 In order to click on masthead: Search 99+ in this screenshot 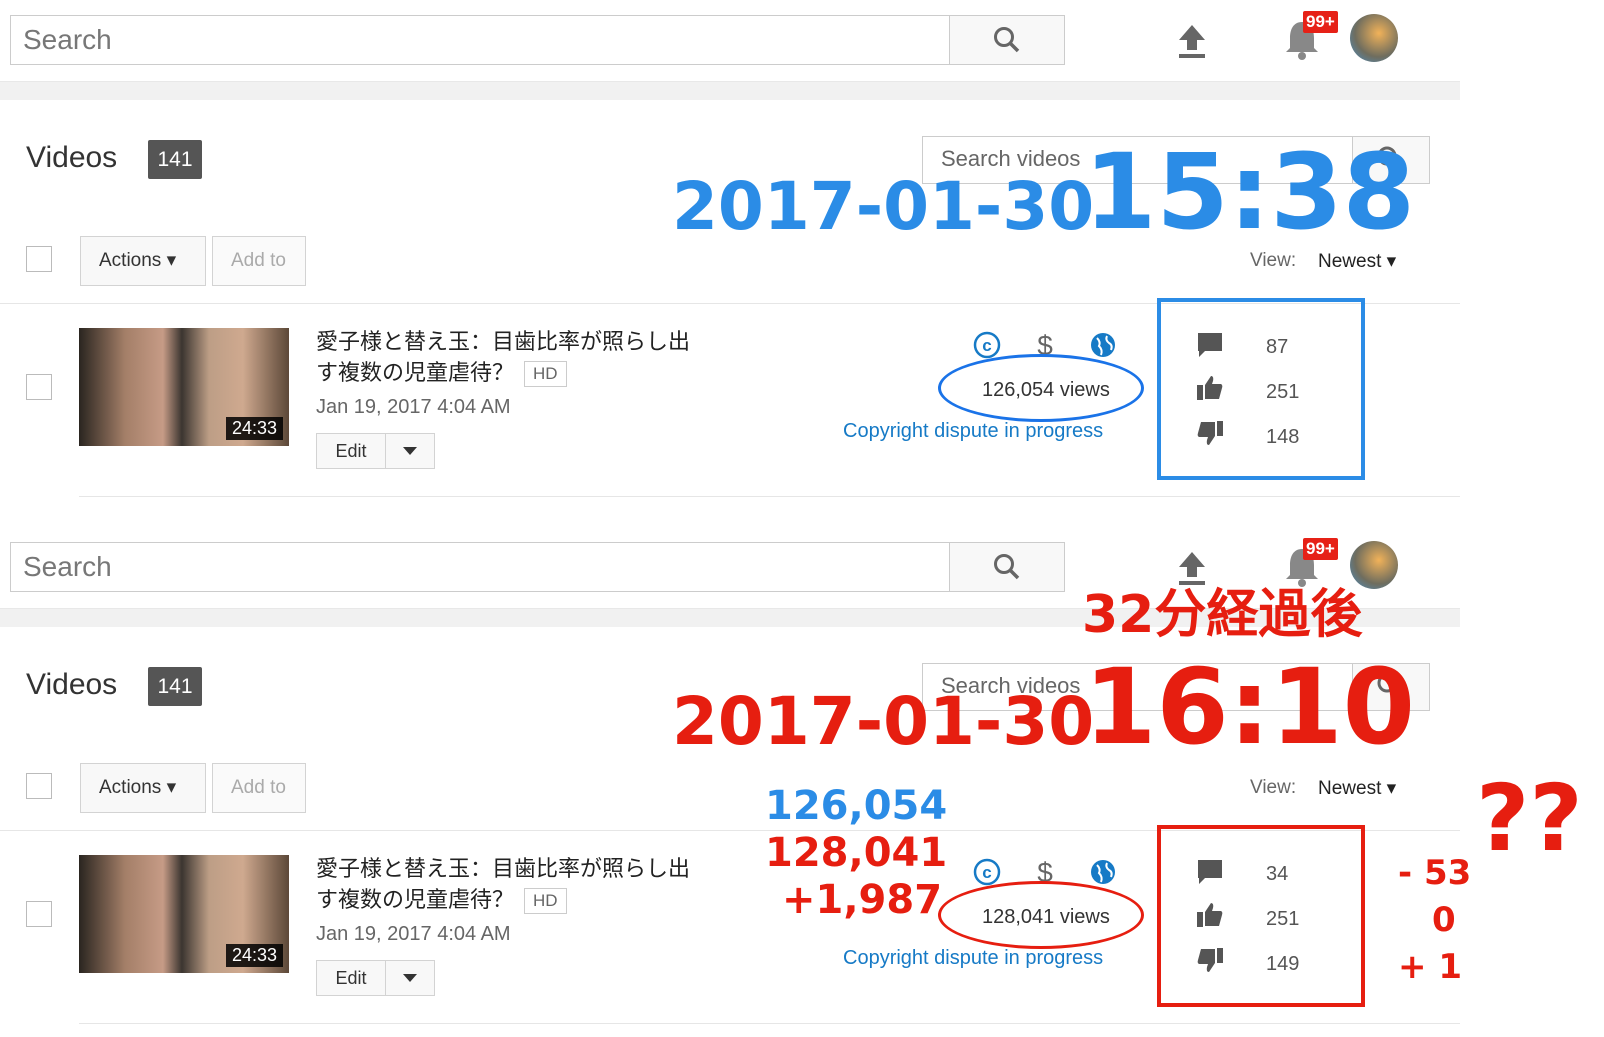, I will do `click(730, 41)`.